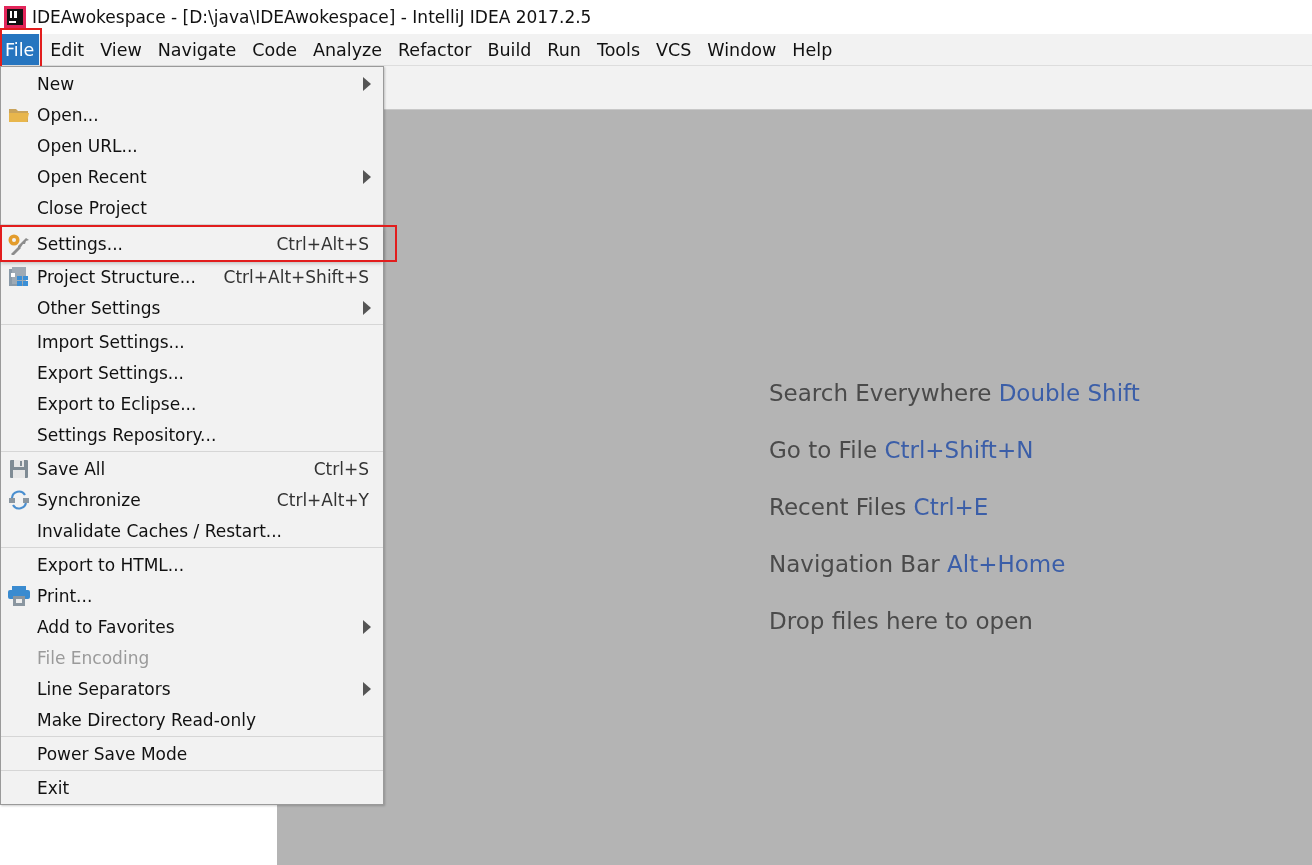  Describe the element at coordinates (312, 17) in the screenshot. I see `window-title: IDEAwokespace - [D:\java\IDEAwokespace] - IntelliJ IDEA 2017.2.5` at that location.